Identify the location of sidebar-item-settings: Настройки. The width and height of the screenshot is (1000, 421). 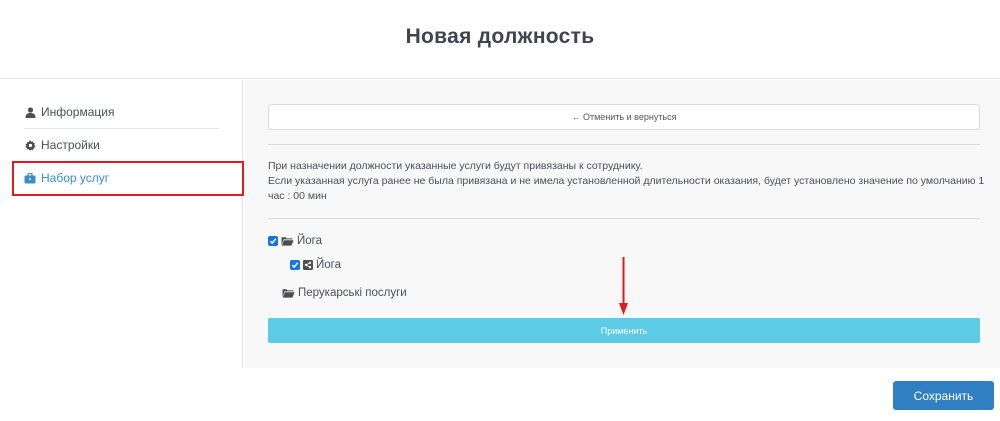
(62, 145).